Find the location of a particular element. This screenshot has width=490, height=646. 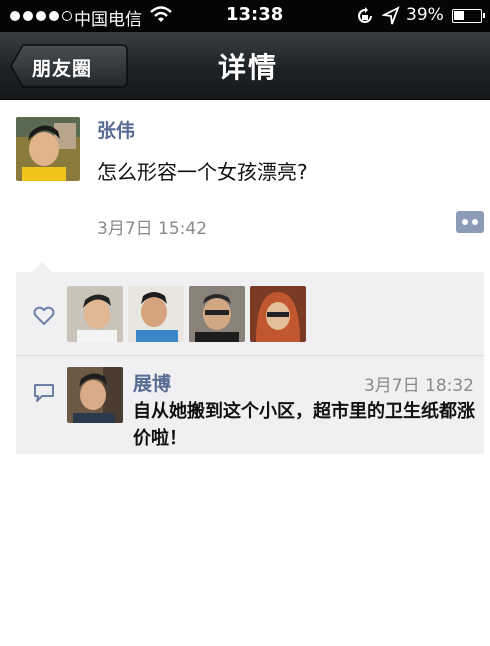

panel-pointer is located at coordinates (42, 267).